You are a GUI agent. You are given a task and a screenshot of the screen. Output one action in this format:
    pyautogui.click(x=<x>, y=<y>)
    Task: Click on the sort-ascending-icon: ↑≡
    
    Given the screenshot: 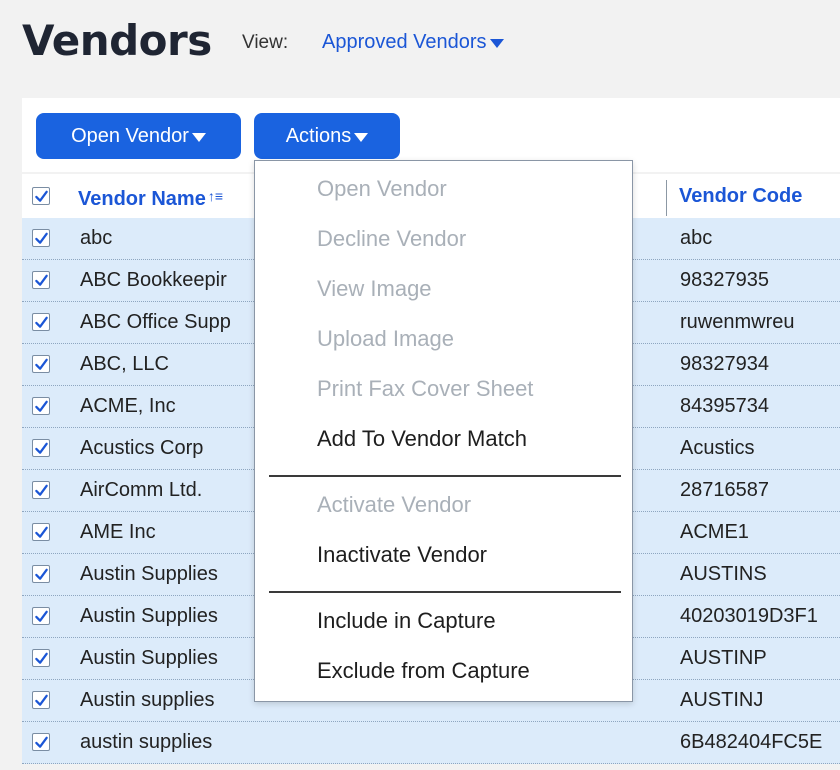 What is the action you would take?
    pyautogui.click(x=215, y=196)
    